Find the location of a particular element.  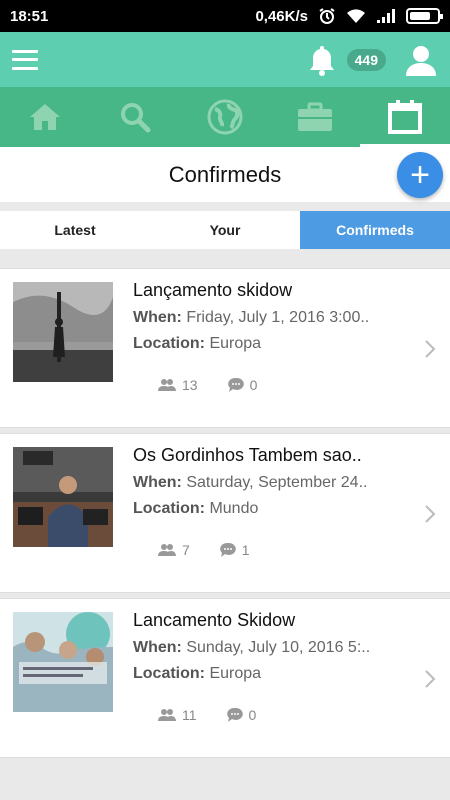

tab-your: Your is located at coordinates (225, 230).